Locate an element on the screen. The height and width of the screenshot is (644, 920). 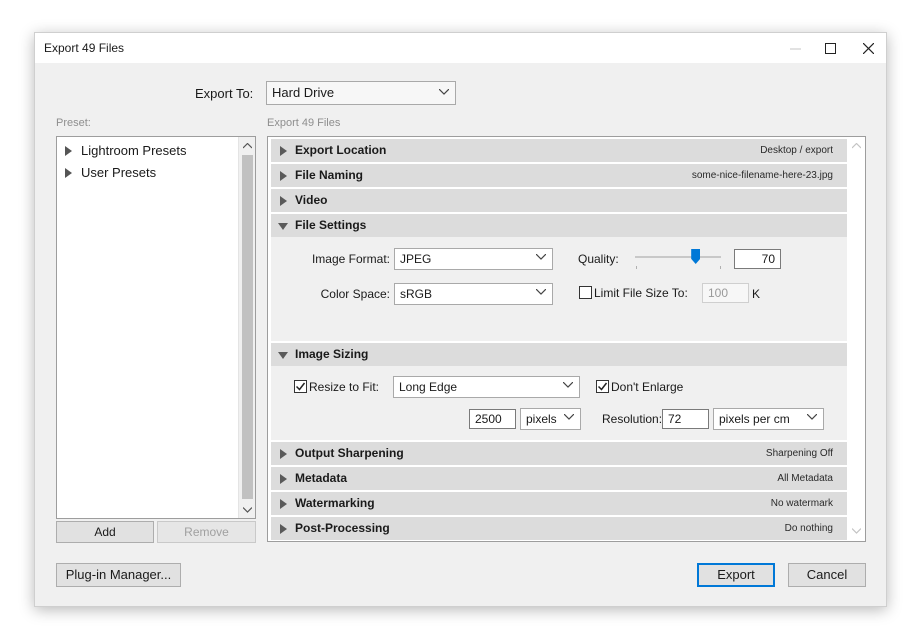
quality-slider-track is located at coordinates (678, 257).